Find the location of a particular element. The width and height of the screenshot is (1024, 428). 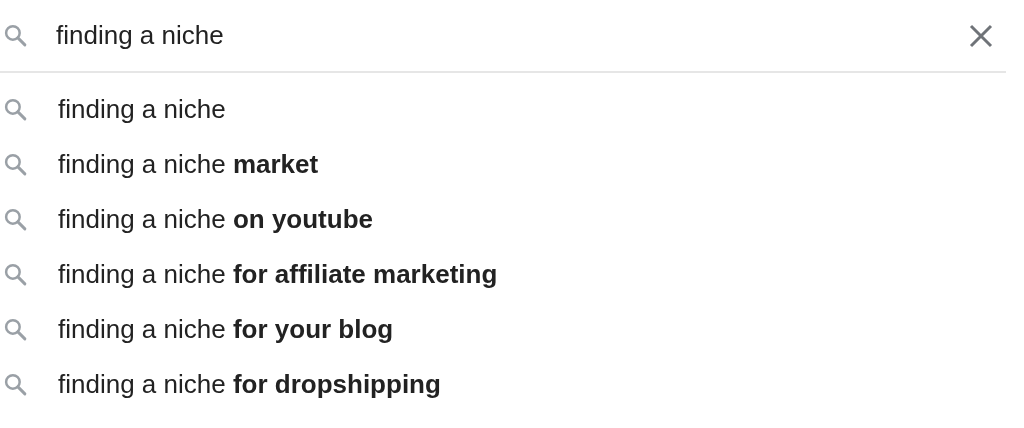

close-icon is located at coordinates (981, 35).